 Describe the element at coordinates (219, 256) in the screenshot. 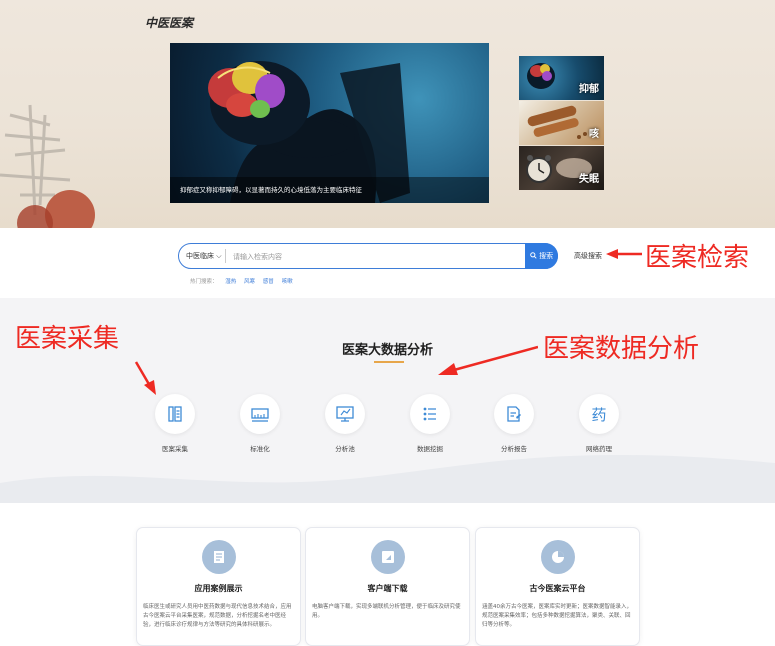

I see `chevron-down-icon: ⌵` at that location.